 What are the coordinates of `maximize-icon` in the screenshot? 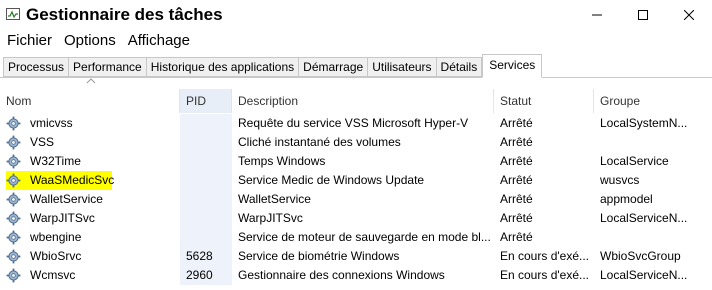 It's located at (643, 15).